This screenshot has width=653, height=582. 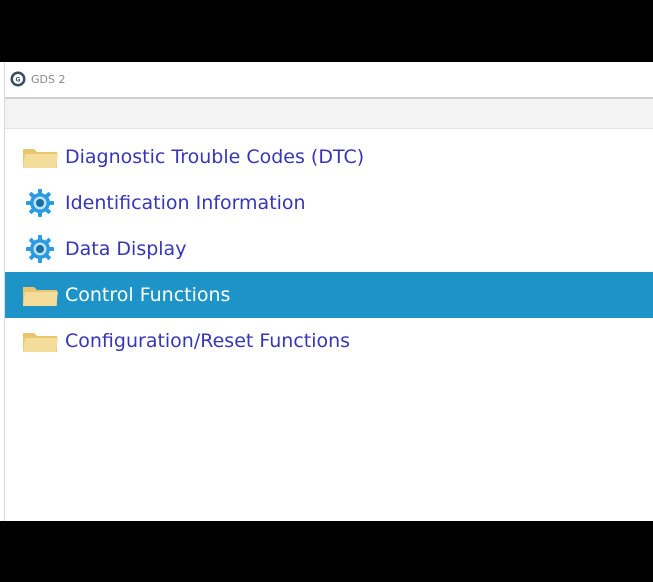 I want to click on menu-item-identification: Identification Information, so click(x=329, y=203).